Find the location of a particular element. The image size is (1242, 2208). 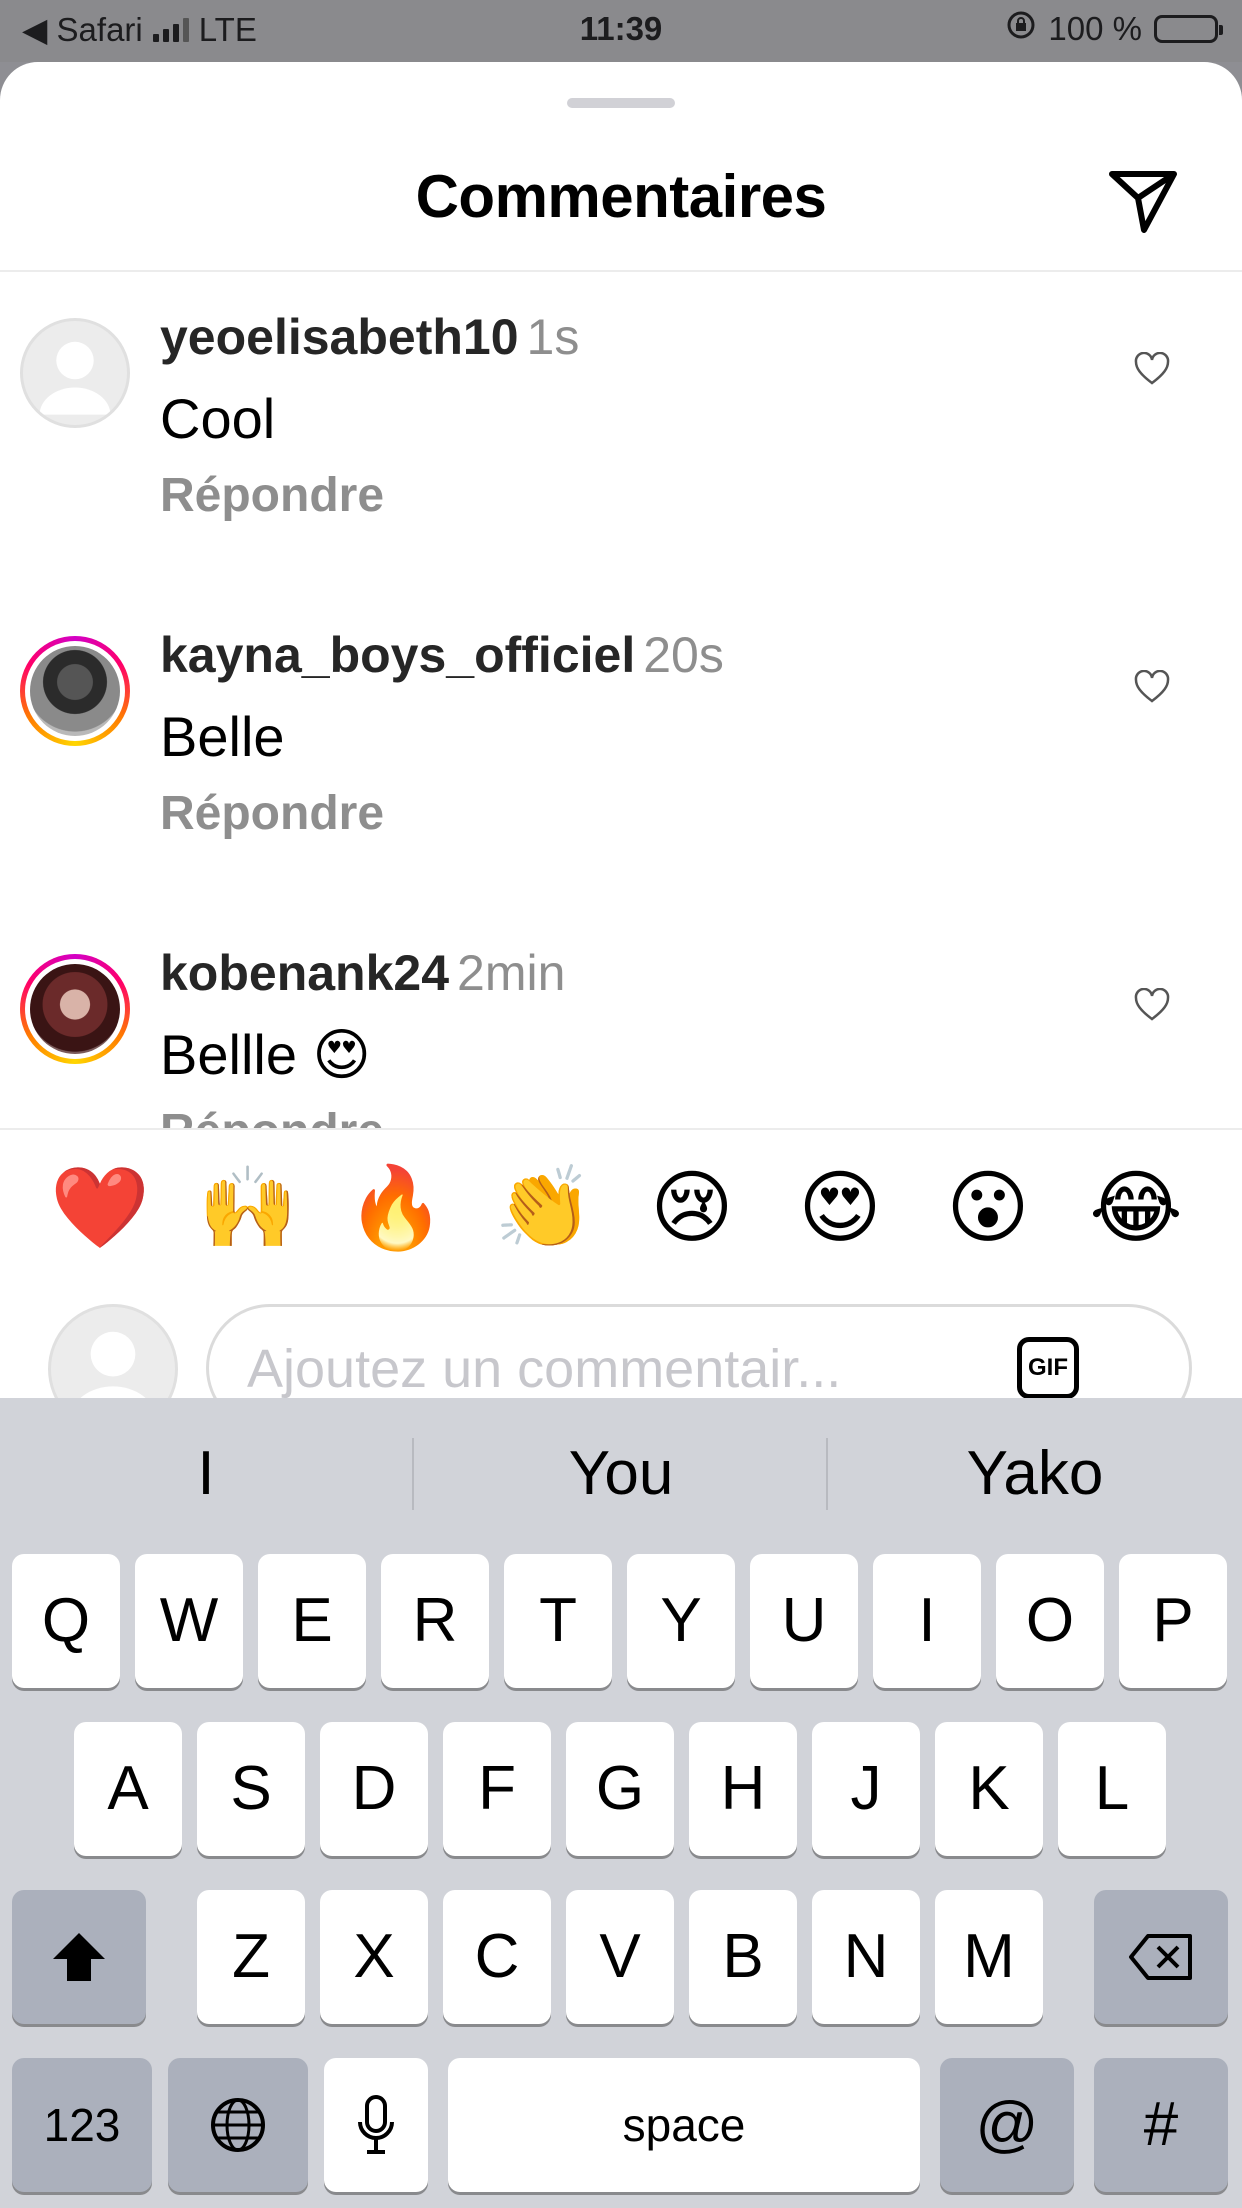

comment-username: kayna_boys_officiel is located at coordinates (397, 655).